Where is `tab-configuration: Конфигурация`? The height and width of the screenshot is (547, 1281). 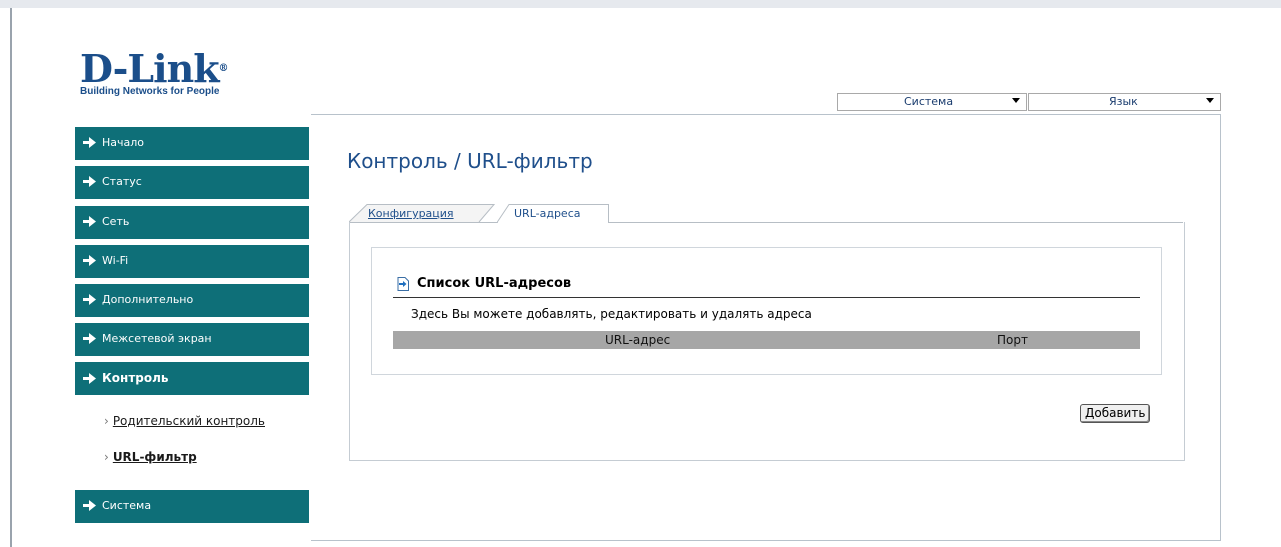
tab-configuration: Конфигурация is located at coordinates (422, 213).